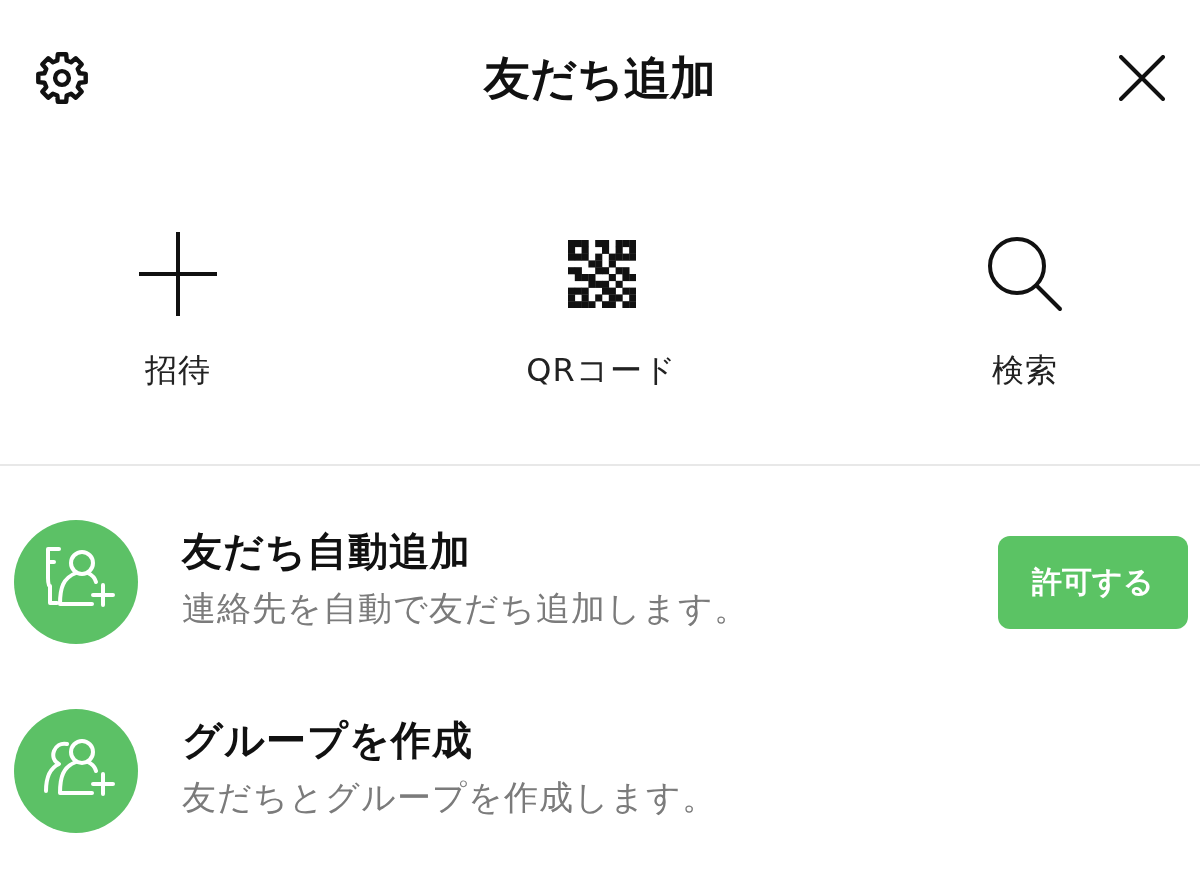  Describe the element at coordinates (1025, 274) in the screenshot. I see `search-icon` at that location.